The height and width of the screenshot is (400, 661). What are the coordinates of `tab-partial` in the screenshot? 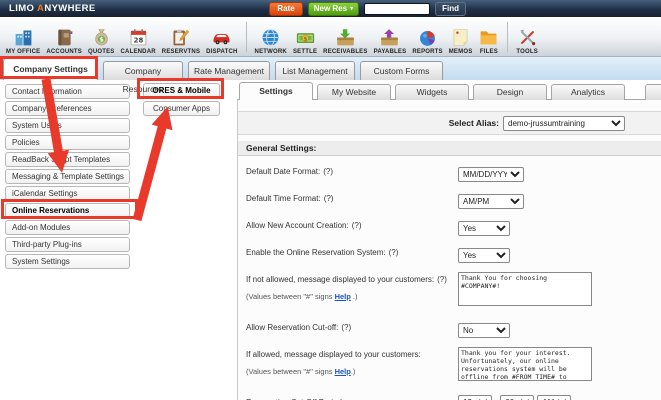 It's located at (653, 92).